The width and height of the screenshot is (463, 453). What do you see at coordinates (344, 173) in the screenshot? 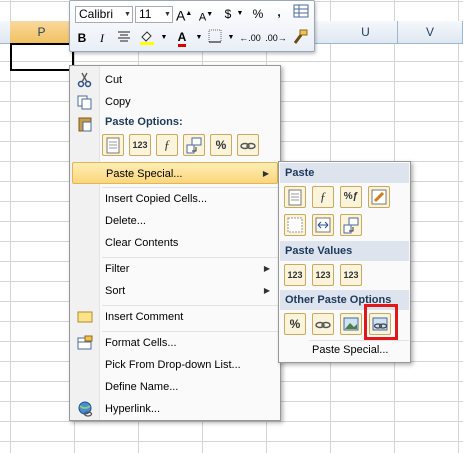
I see `paste-section-header: Paste` at bounding box center [344, 173].